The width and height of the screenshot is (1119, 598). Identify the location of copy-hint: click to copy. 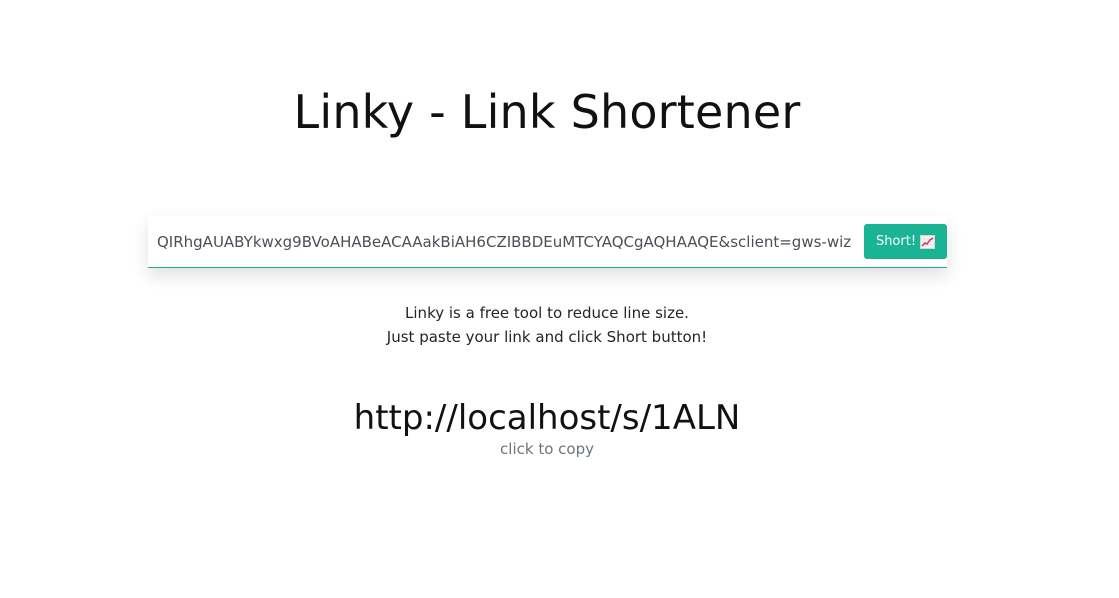
(547, 449).